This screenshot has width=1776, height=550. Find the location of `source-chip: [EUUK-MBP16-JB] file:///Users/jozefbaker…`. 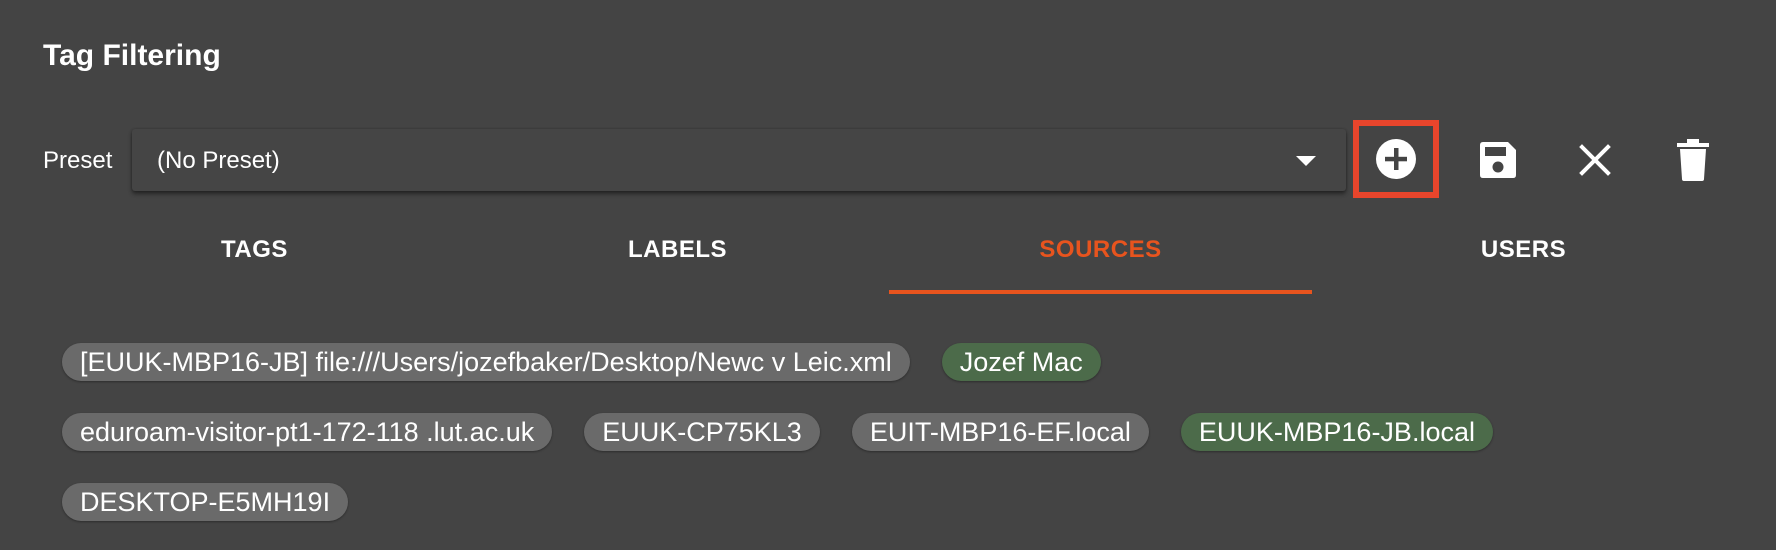

source-chip: [EUUK-MBP16-JB] file:///Users/jozefbaker… is located at coordinates (486, 362).